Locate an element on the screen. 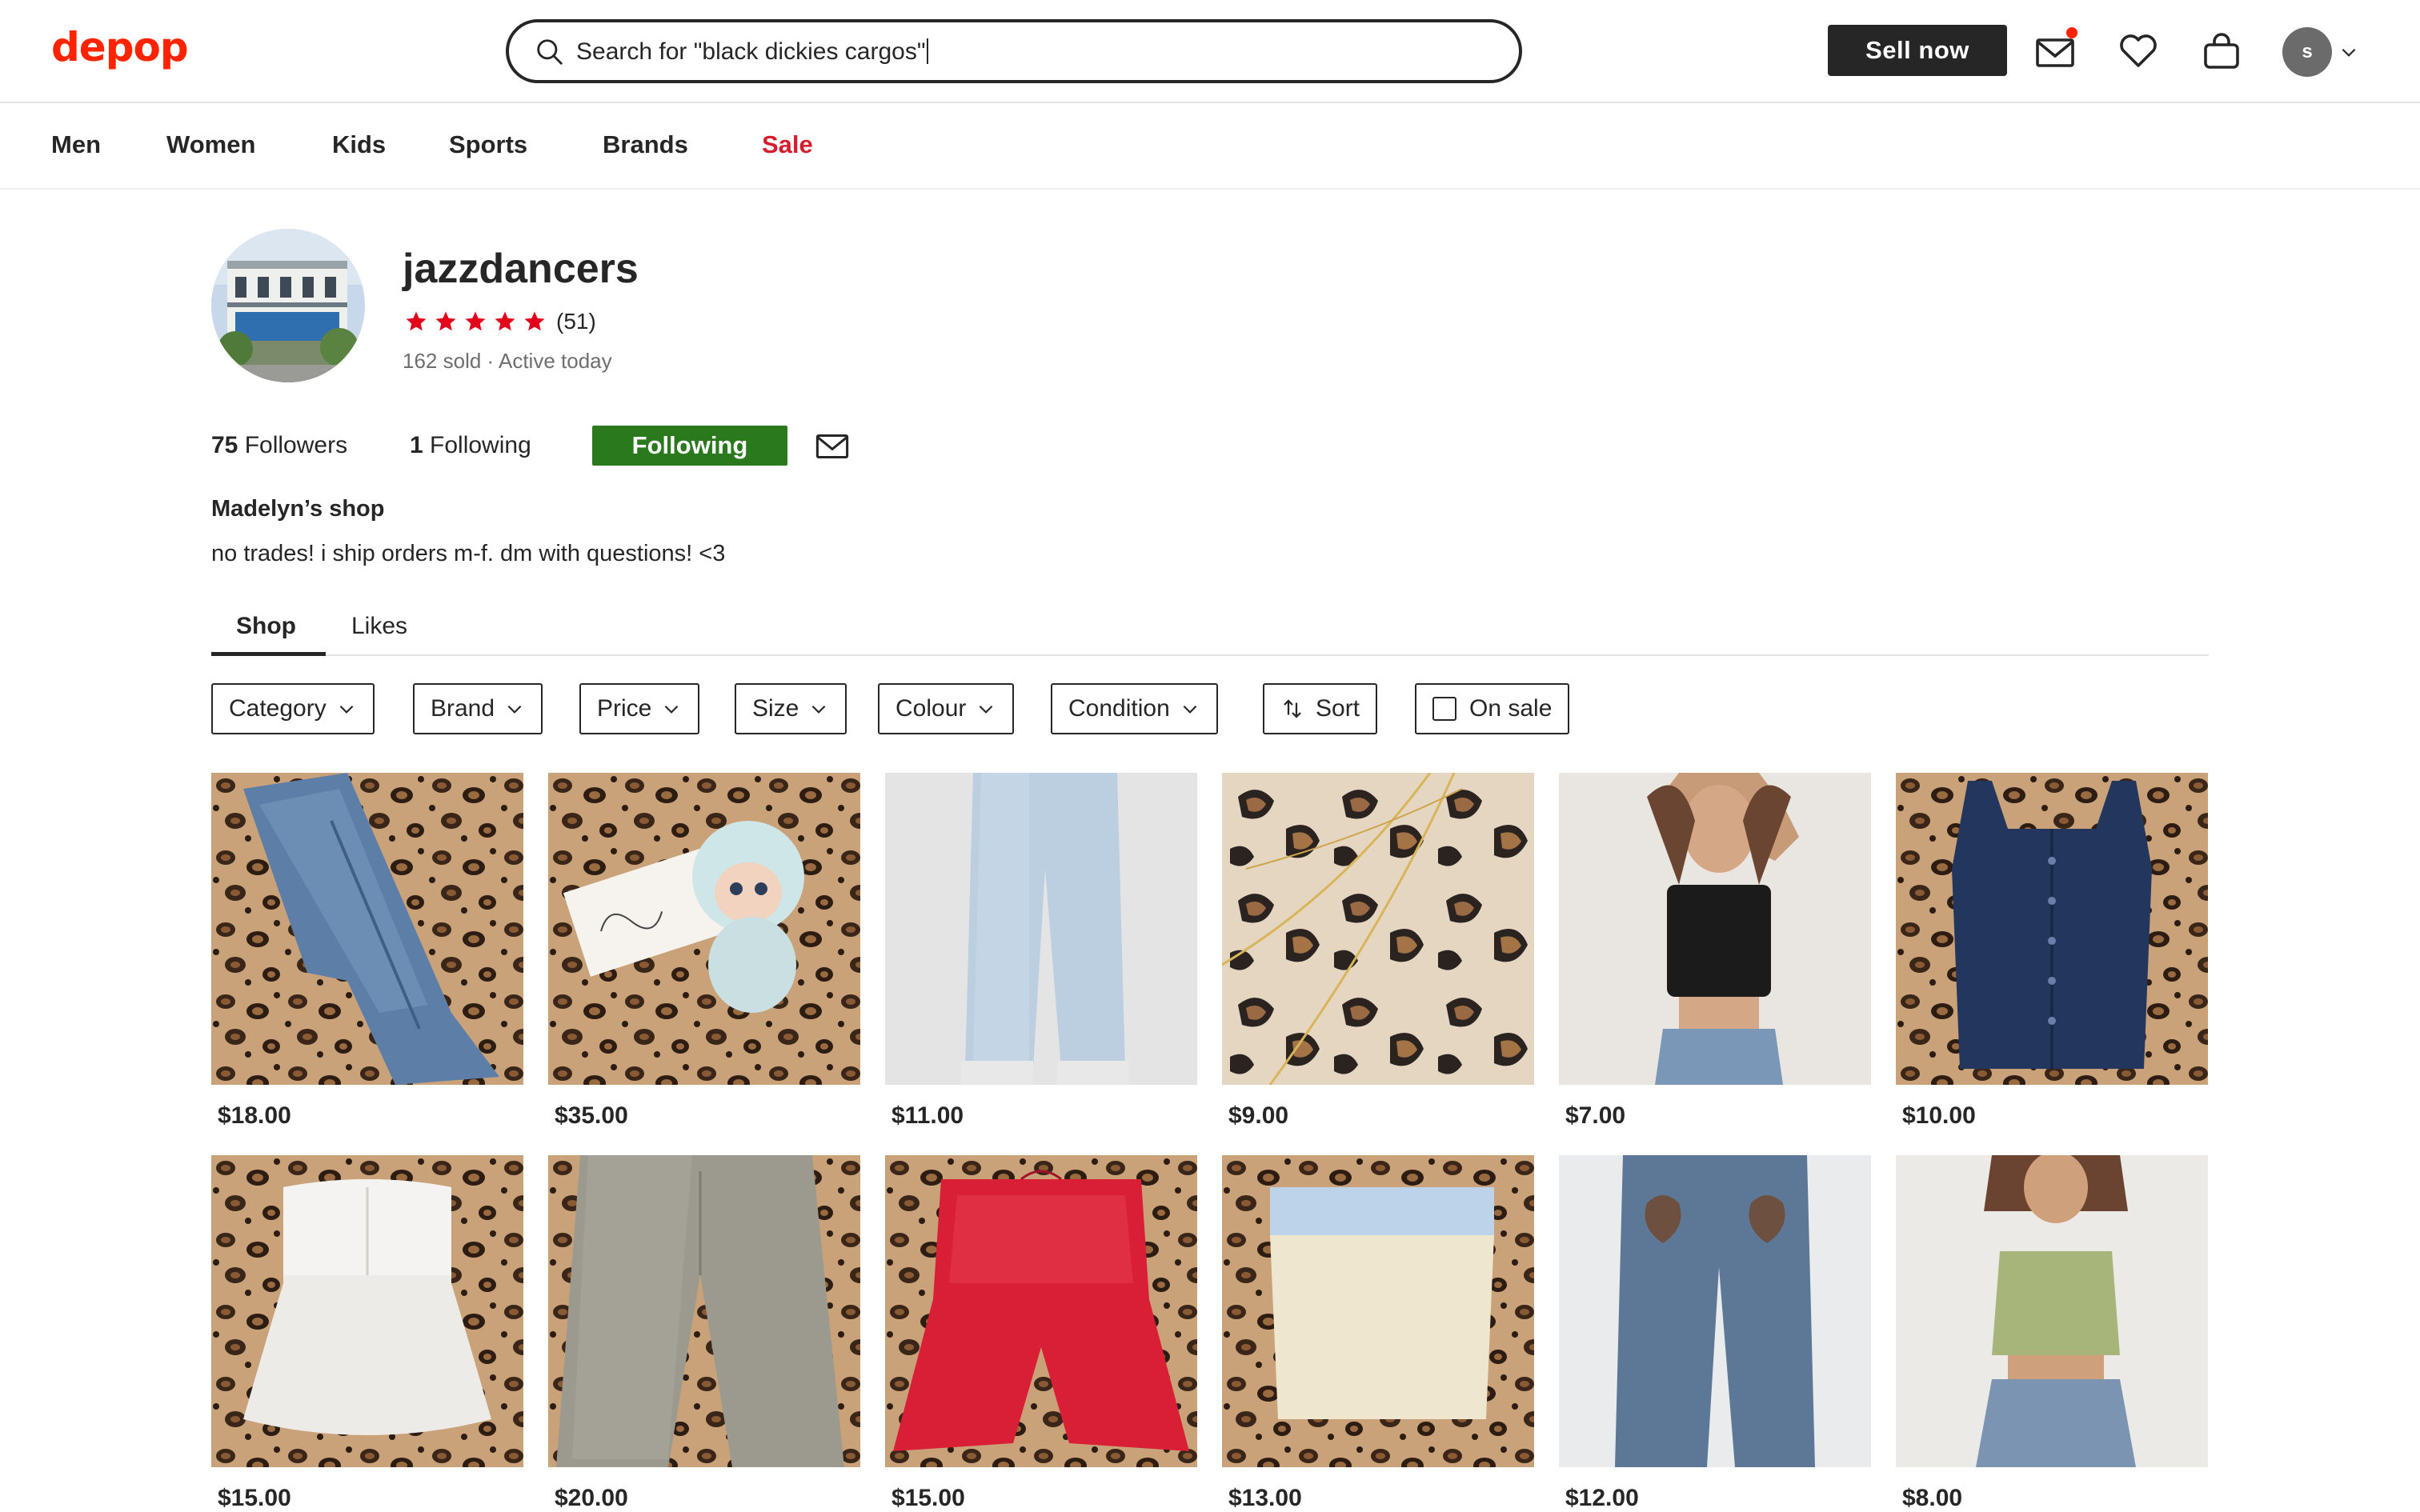 The height and width of the screenshot is (1512, 2420). product-price: $9.00 is located at coordinates (1258, 1115).